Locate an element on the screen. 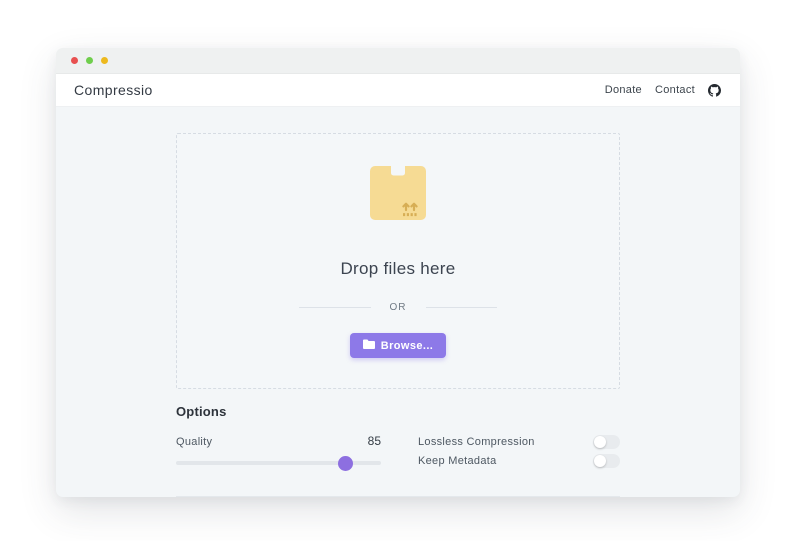  folder-icon is located at coordinates (368, 345).